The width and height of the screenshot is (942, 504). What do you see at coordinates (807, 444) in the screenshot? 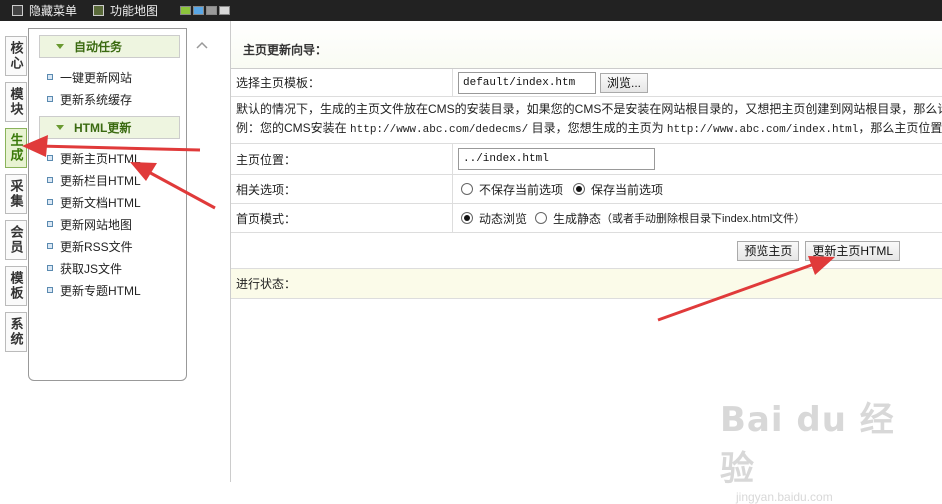
I see `watermark-brand: Bai du 经验` at bounding box center [807, 444].